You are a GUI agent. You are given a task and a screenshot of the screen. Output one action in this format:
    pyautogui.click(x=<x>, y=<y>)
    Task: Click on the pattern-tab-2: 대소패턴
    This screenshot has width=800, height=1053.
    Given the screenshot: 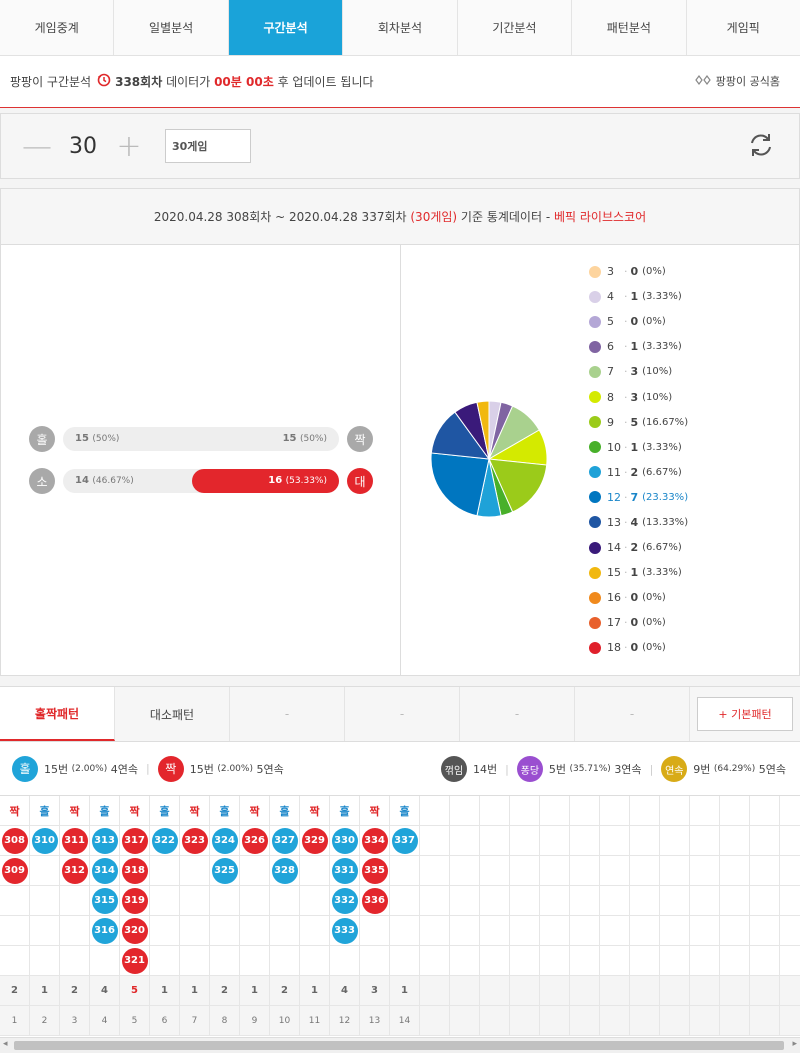 What is the action you would take?
    pyautogui.click(x=172, y=714)
    